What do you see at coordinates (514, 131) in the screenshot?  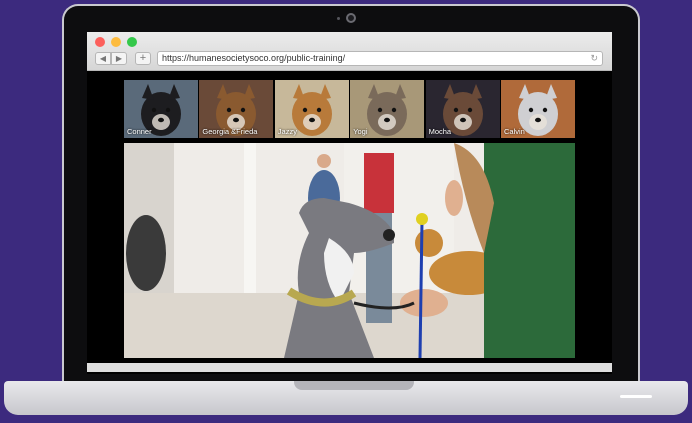 I see `dog-name-label: Calvin` at bounding box center [514, 131].